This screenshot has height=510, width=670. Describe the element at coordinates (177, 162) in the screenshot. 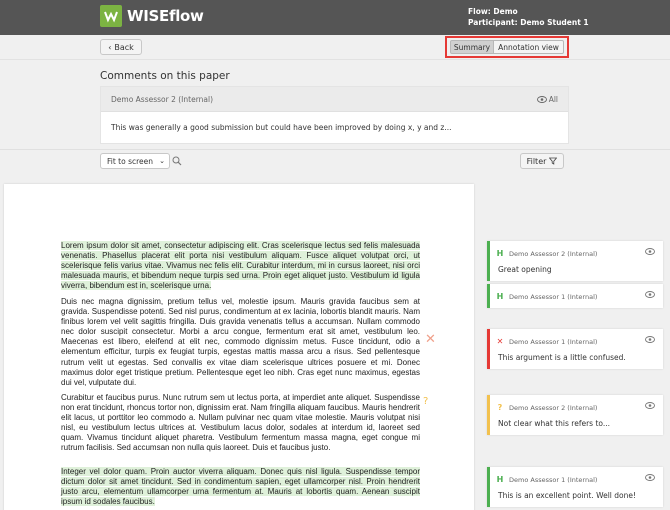

I see `search-icon` at that location.